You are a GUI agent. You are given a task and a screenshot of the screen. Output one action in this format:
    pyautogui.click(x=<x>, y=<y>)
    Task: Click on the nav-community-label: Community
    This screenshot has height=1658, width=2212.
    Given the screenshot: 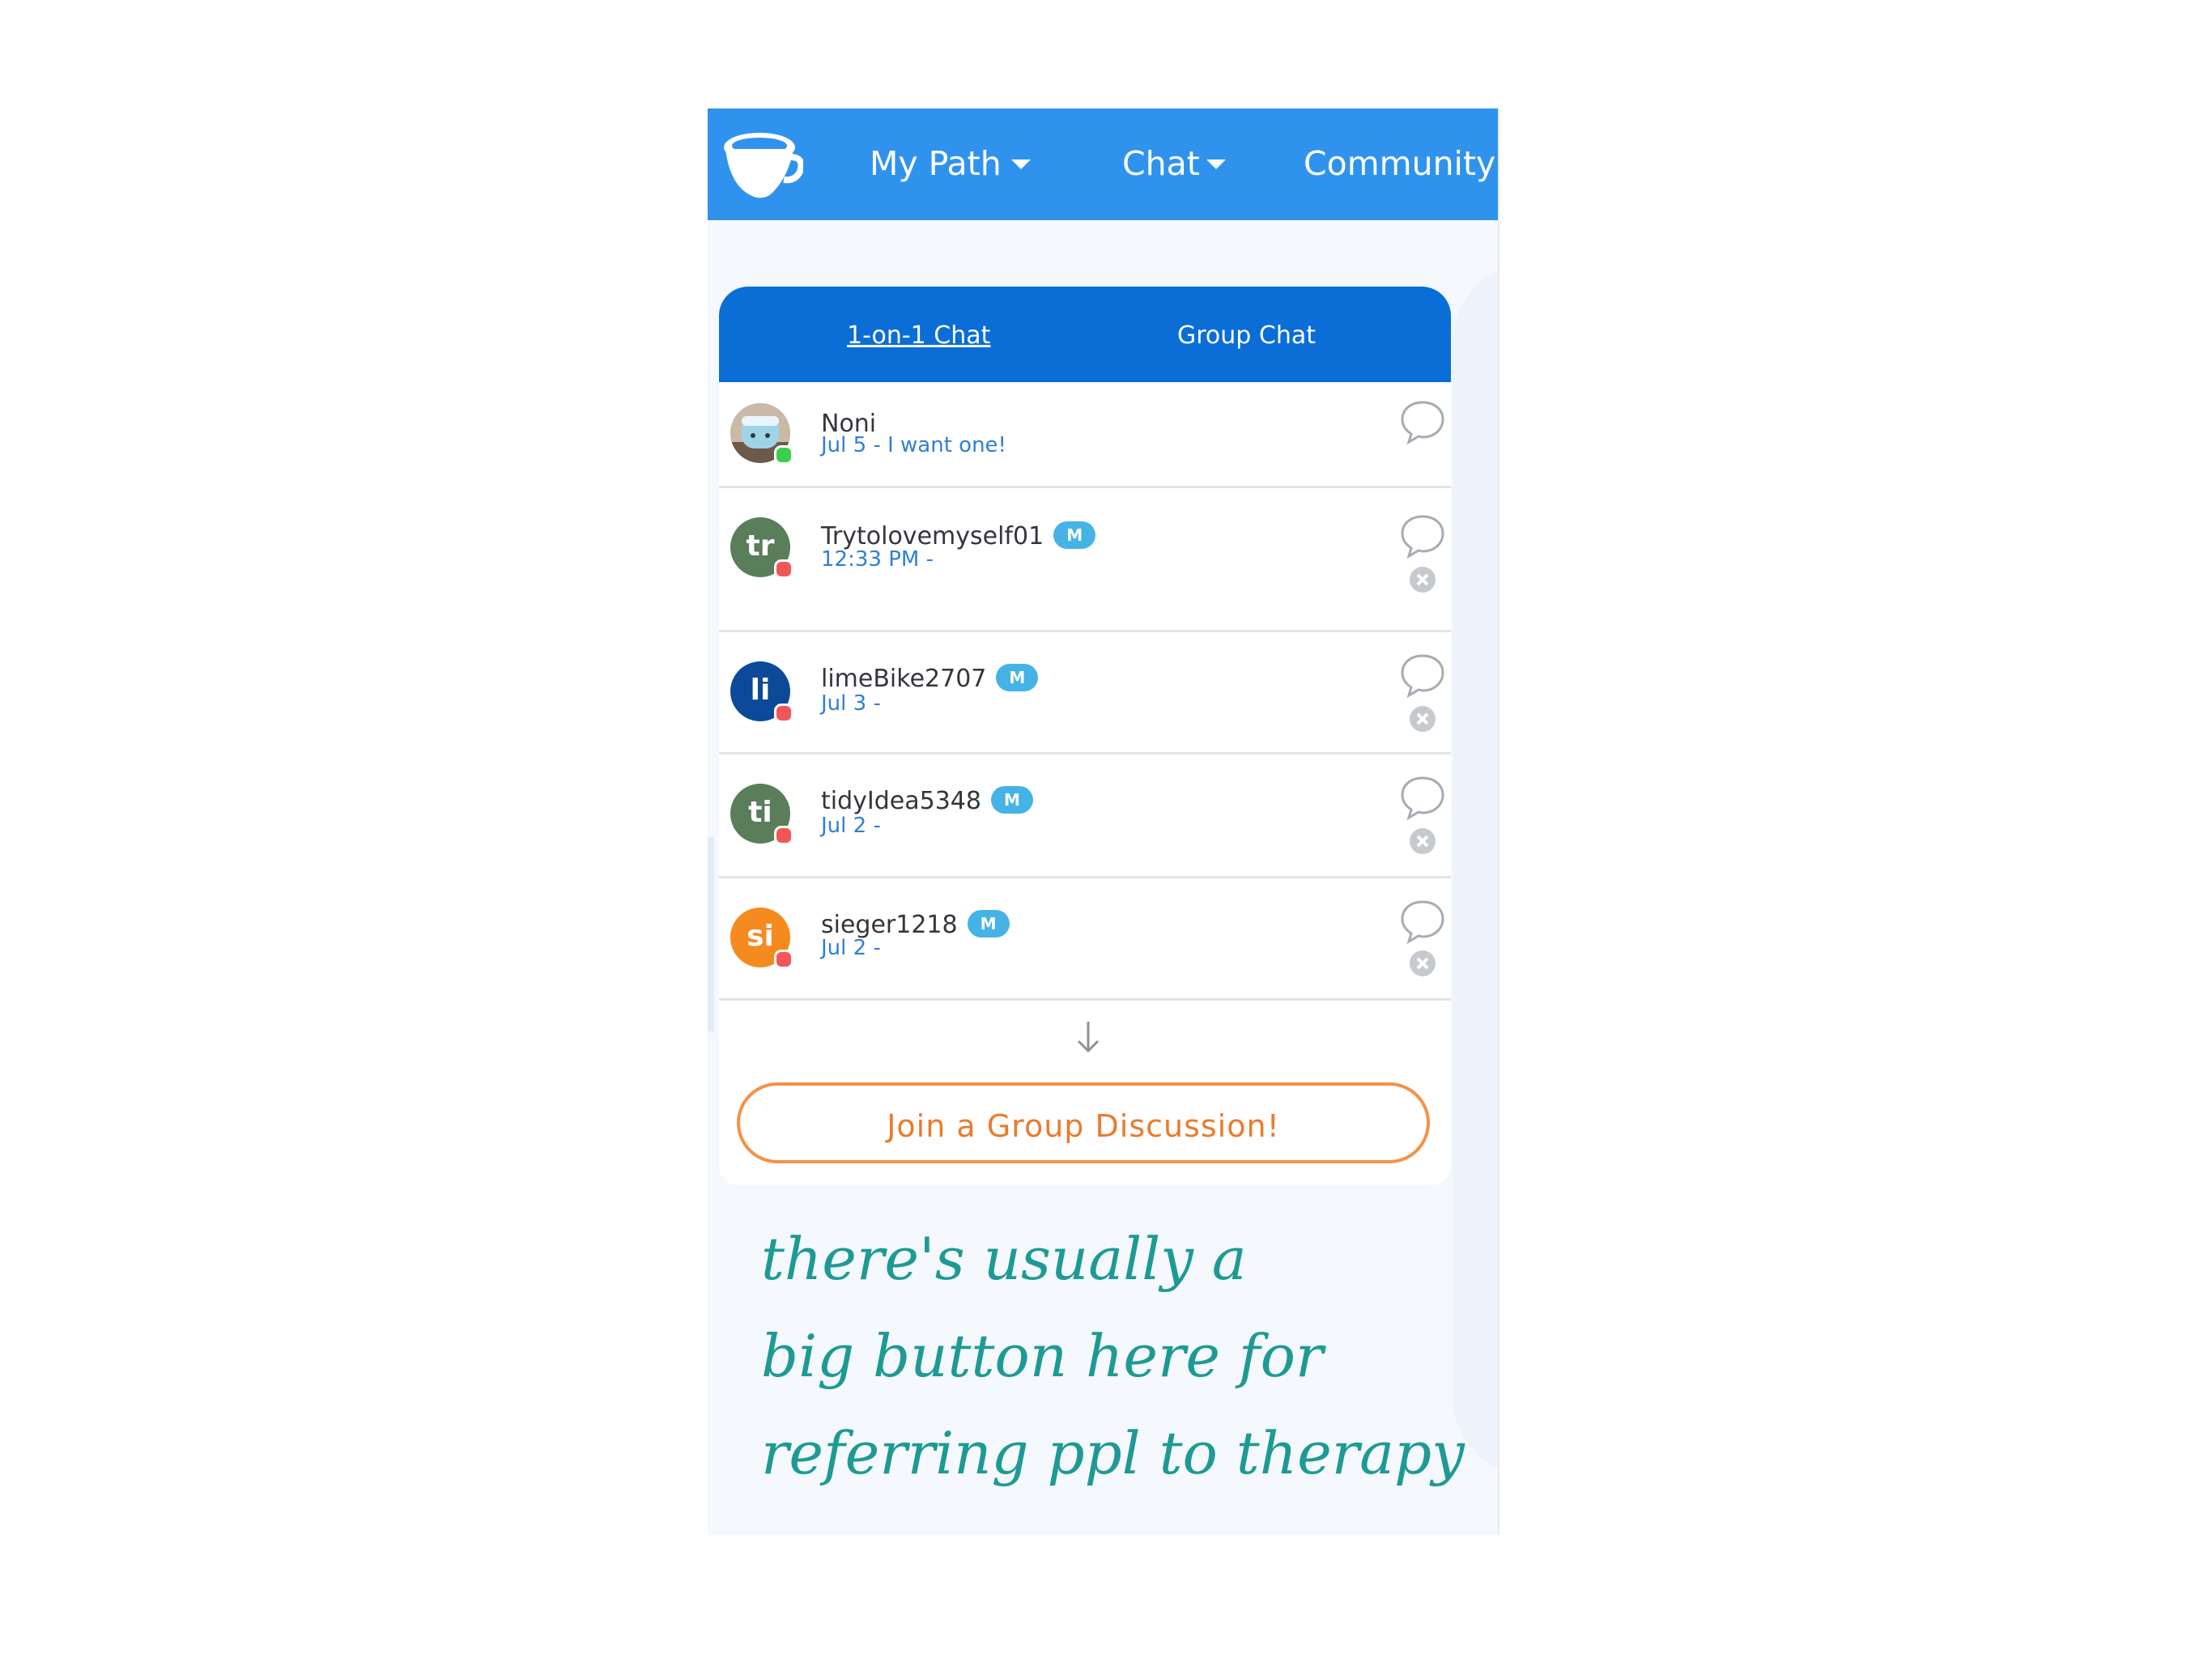 What is the action you would take?
    pyautogui.click(x=1400, y=163)
    